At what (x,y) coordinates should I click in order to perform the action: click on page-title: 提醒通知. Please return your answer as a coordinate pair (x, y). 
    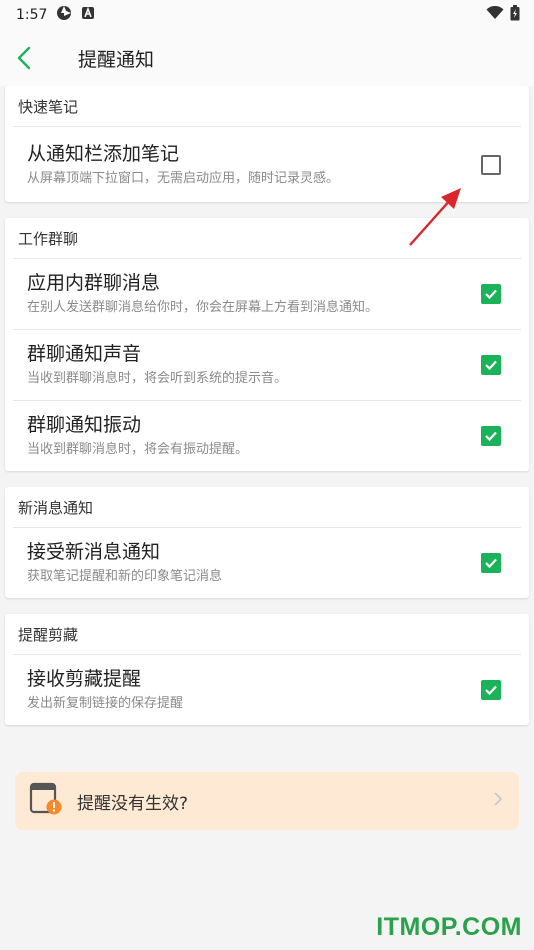
    Looking at the image, I should click on (116, 59).